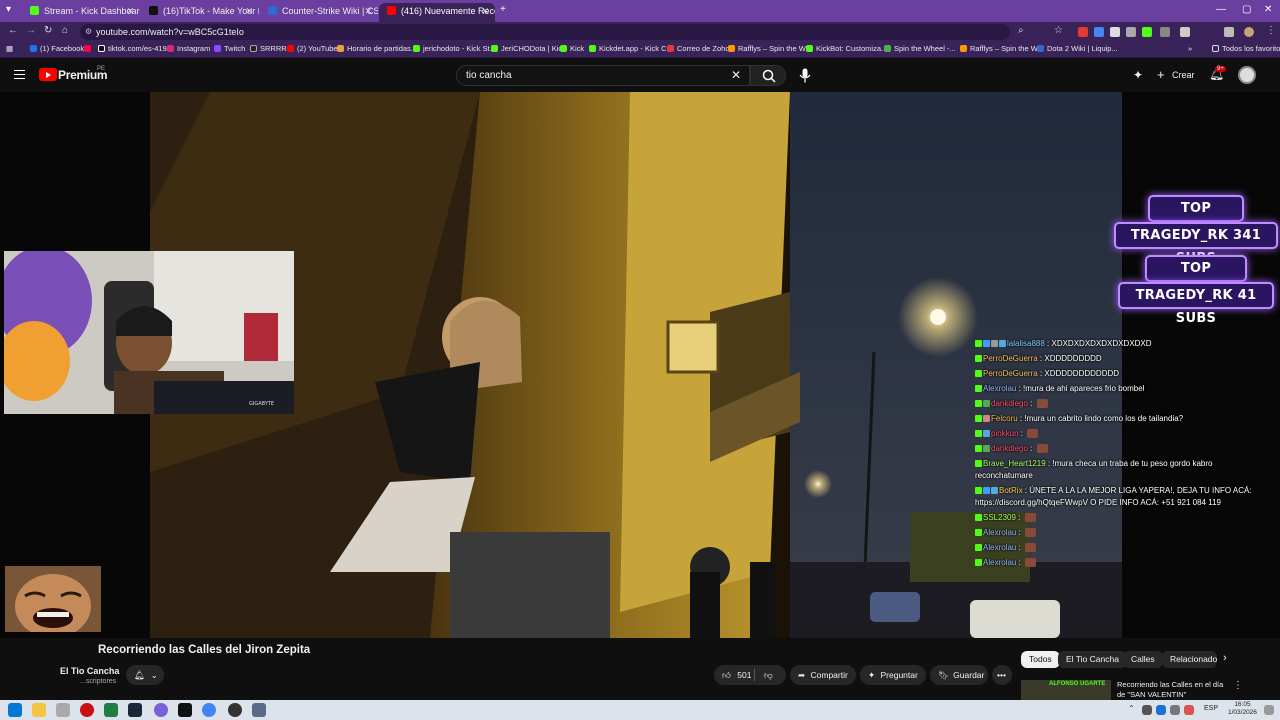  Describe the element at coordinates (1021, 30) in the screenshot. I see `zoom-icon: ⌕` at that location.